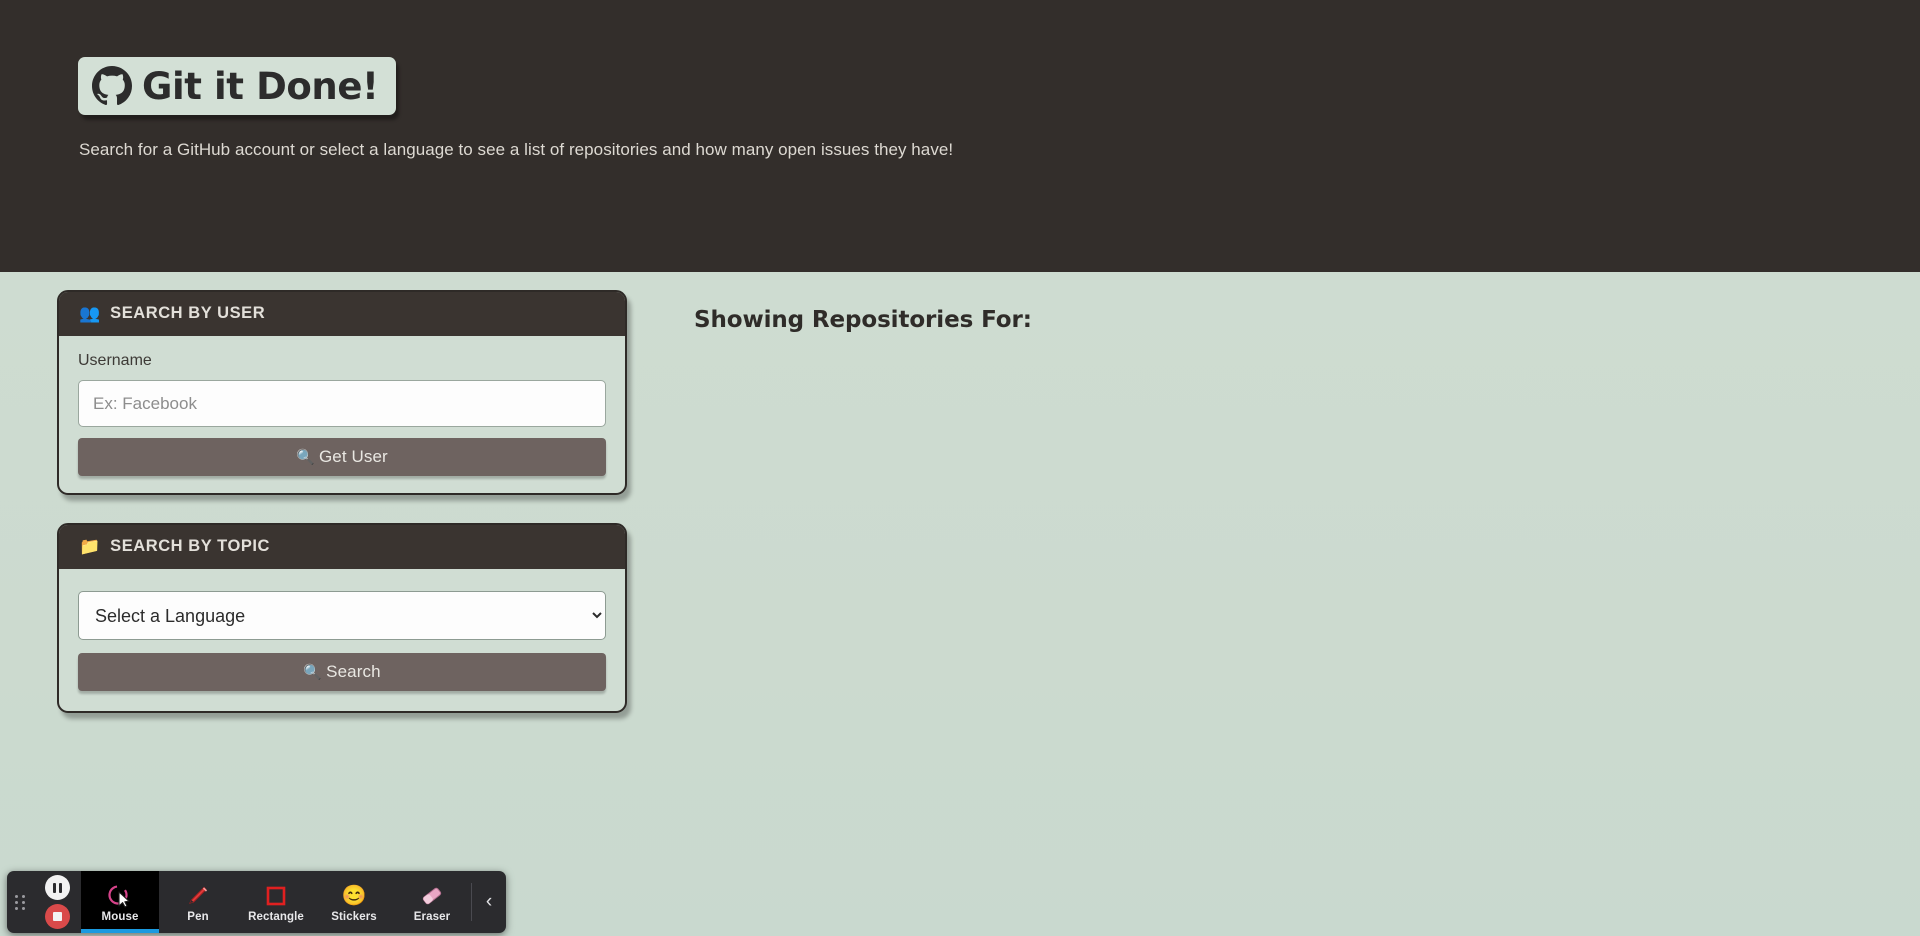  What do you see at coordinates (276, 896) in the screenshot?
I see `rectangle-icon` at bounding box center [276, 896].